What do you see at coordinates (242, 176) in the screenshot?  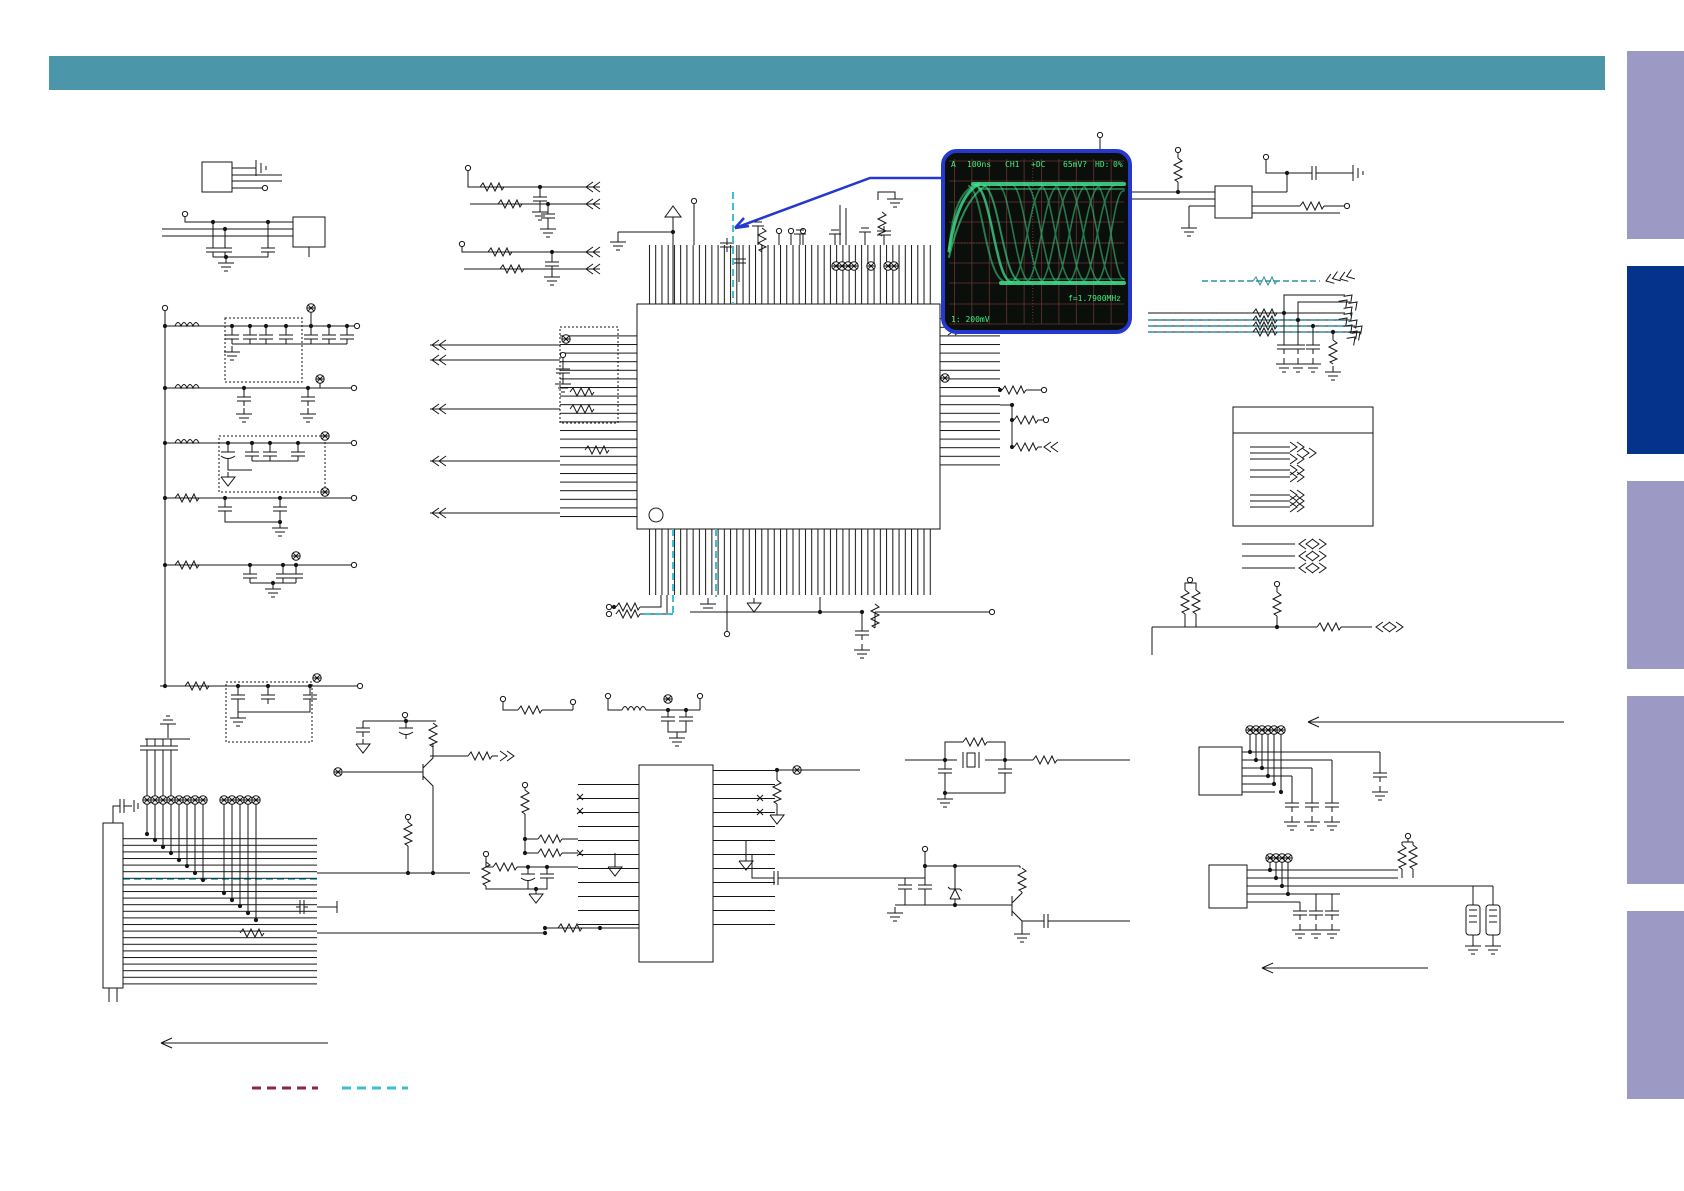 I see `regulator-block-a` at bounding box center [242, 176].